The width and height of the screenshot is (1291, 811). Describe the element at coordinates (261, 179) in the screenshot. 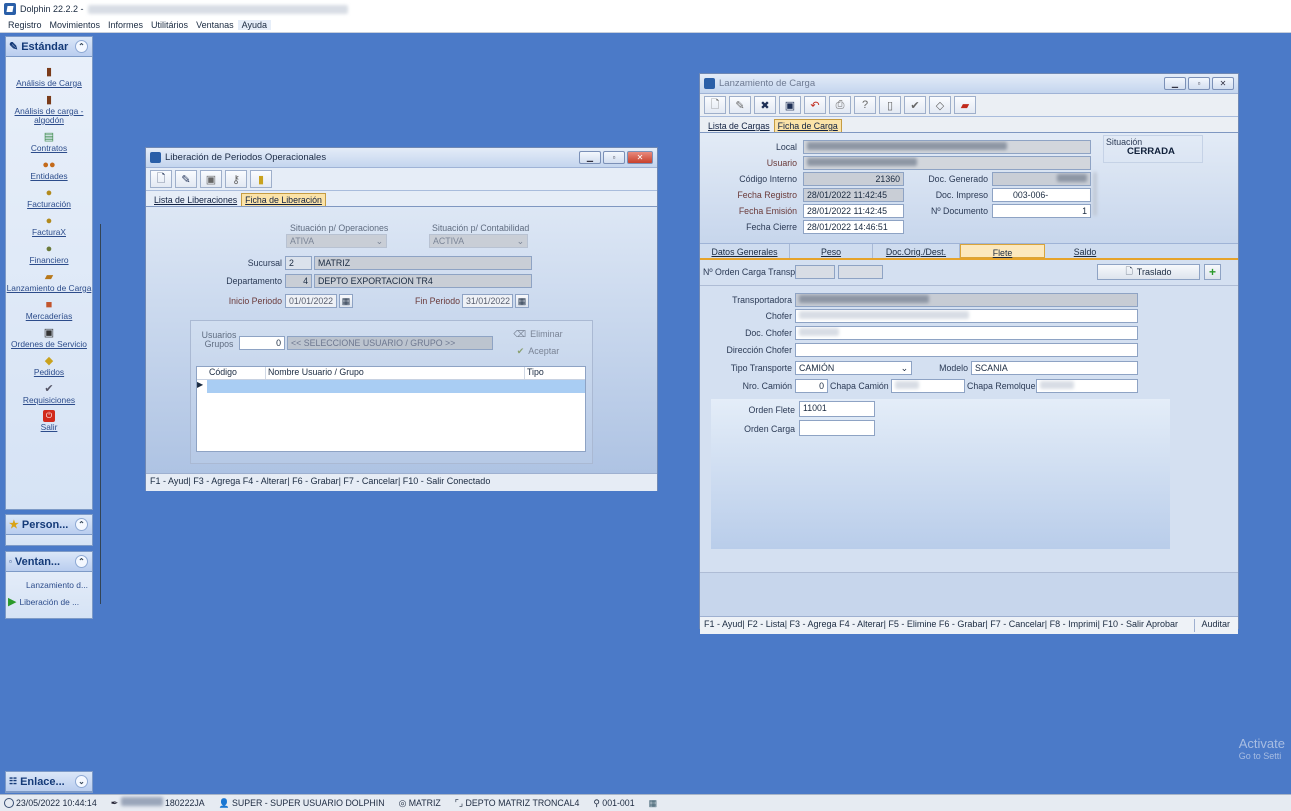

I see `exit-door-icon: ▮` at that location.